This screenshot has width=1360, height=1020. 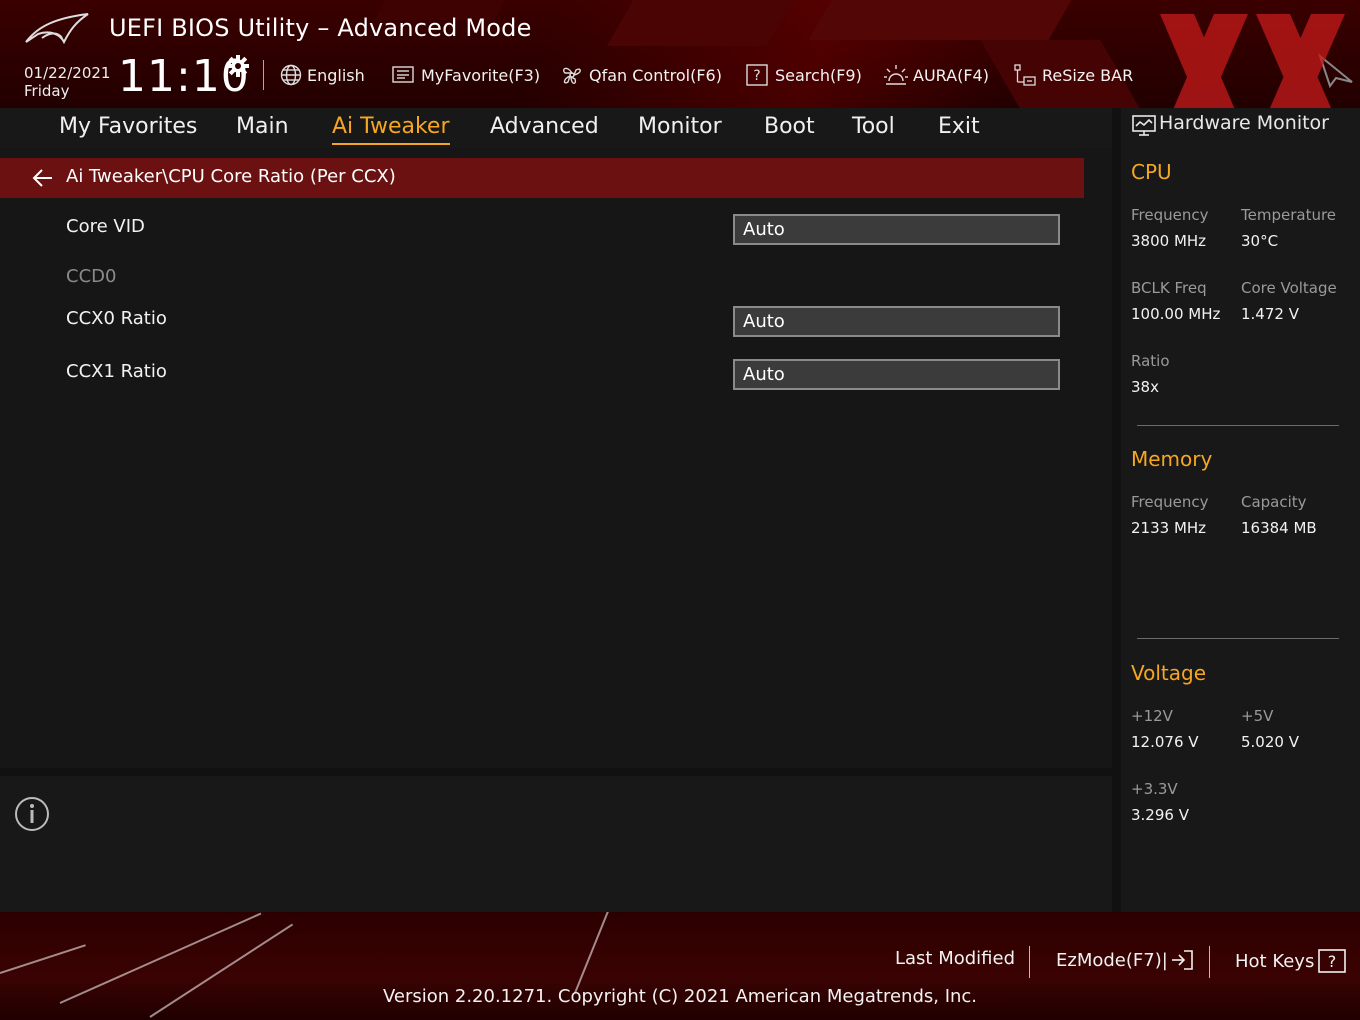 What do you see at coordinates (789, 127) in the screenshot?
I see `tab-boot: Boot` at bounding box center [789, 127].